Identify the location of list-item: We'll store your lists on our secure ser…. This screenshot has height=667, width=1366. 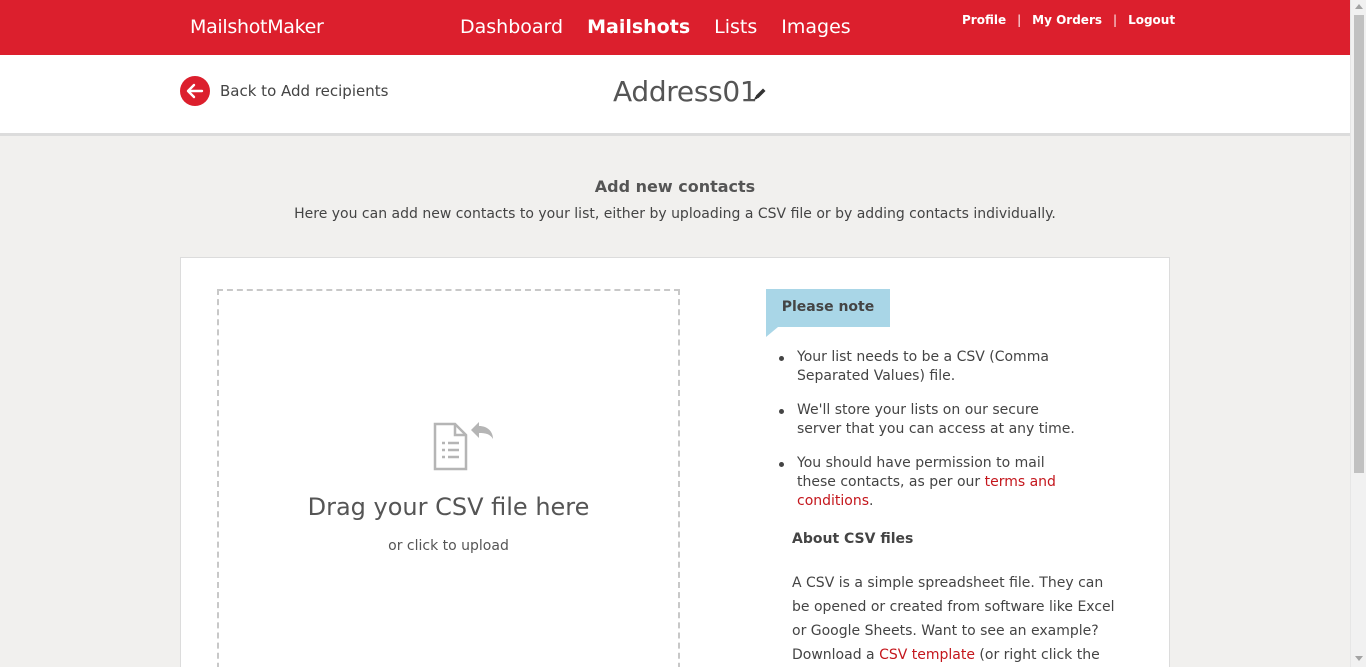
(929, 420).